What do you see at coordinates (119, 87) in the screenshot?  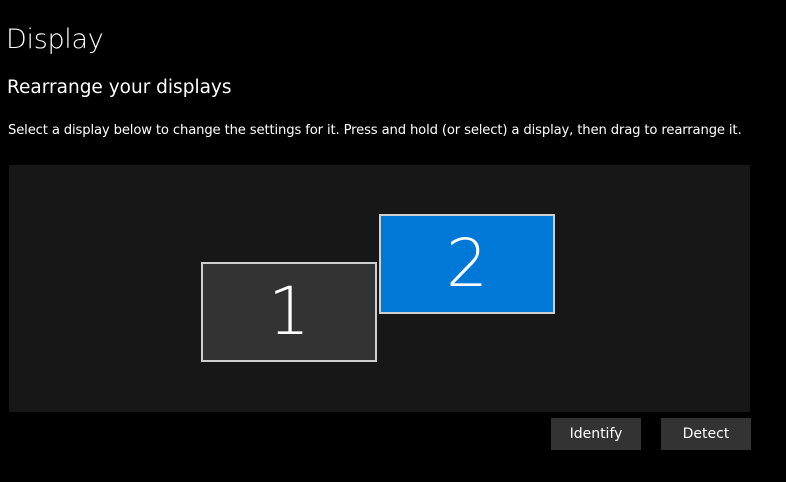 I see `section-title: Rearrange your displays` at bounding box center [119, 87].